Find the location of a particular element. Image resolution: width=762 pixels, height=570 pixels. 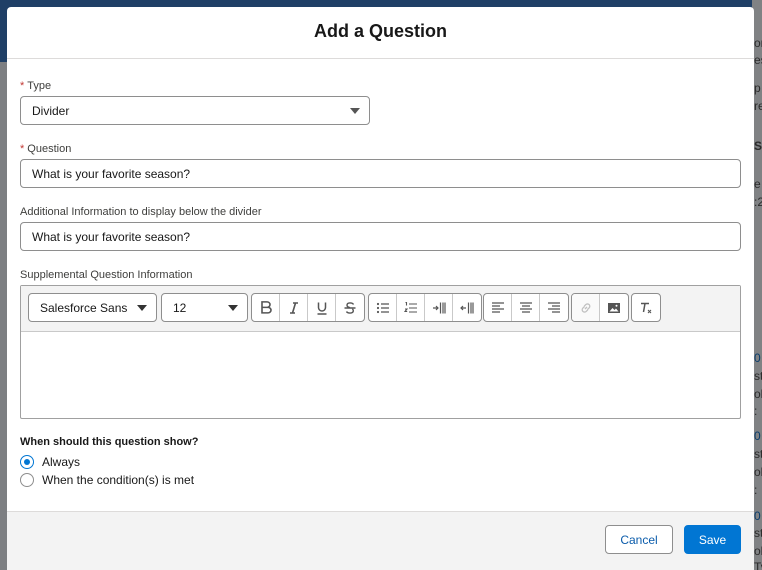

numbered-list-icon is located at coordinates (410, 307).